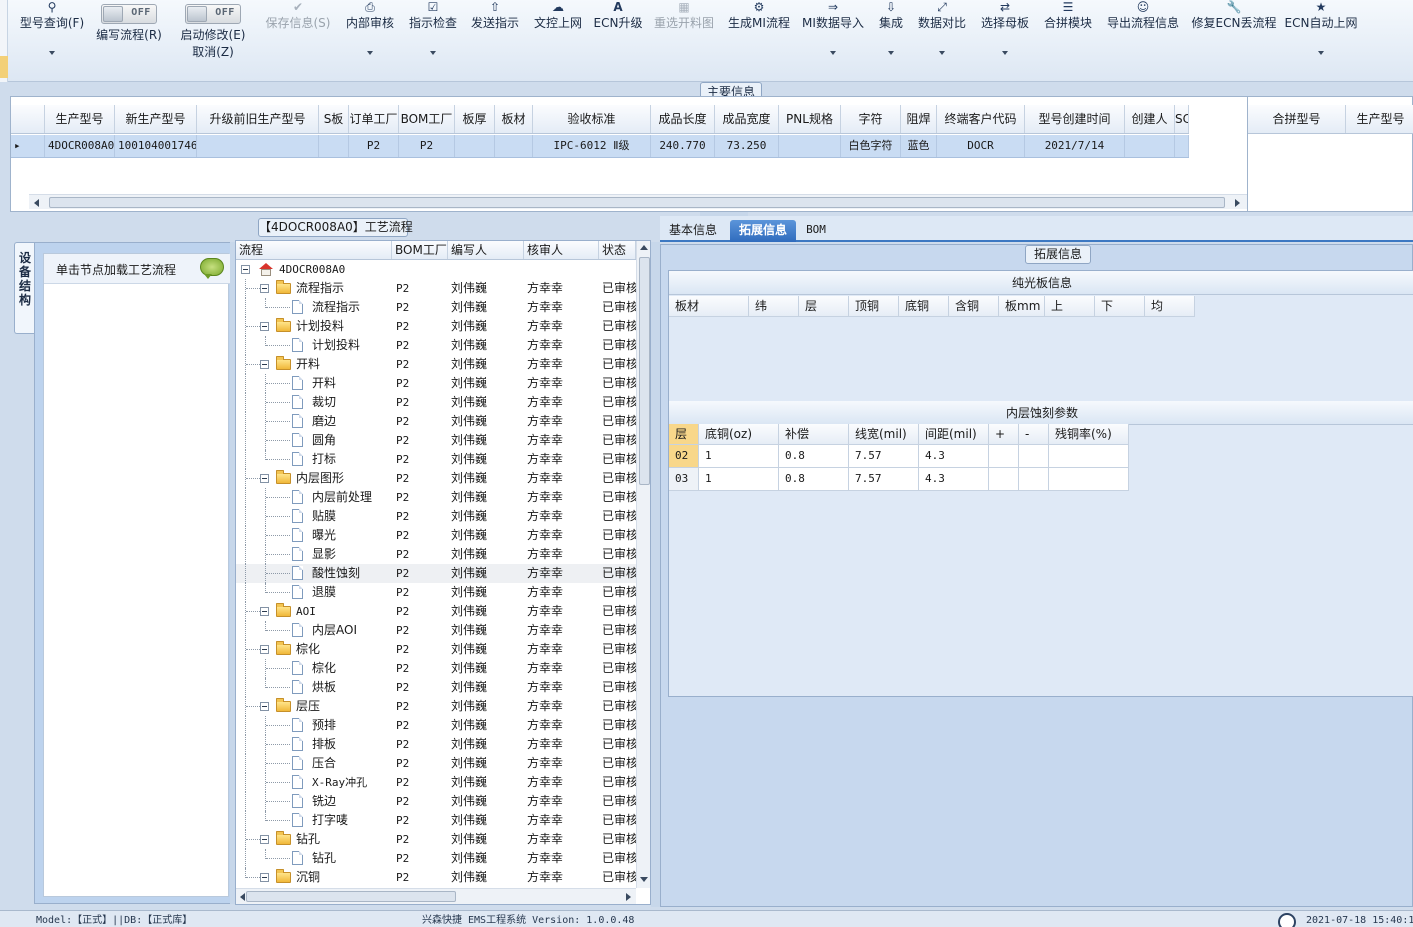 This screenshot has width=1413, height=927. Describe the element at coordinates (739, 434) in the screenshot. I see `column-header: 底铜(oz)` at that location.